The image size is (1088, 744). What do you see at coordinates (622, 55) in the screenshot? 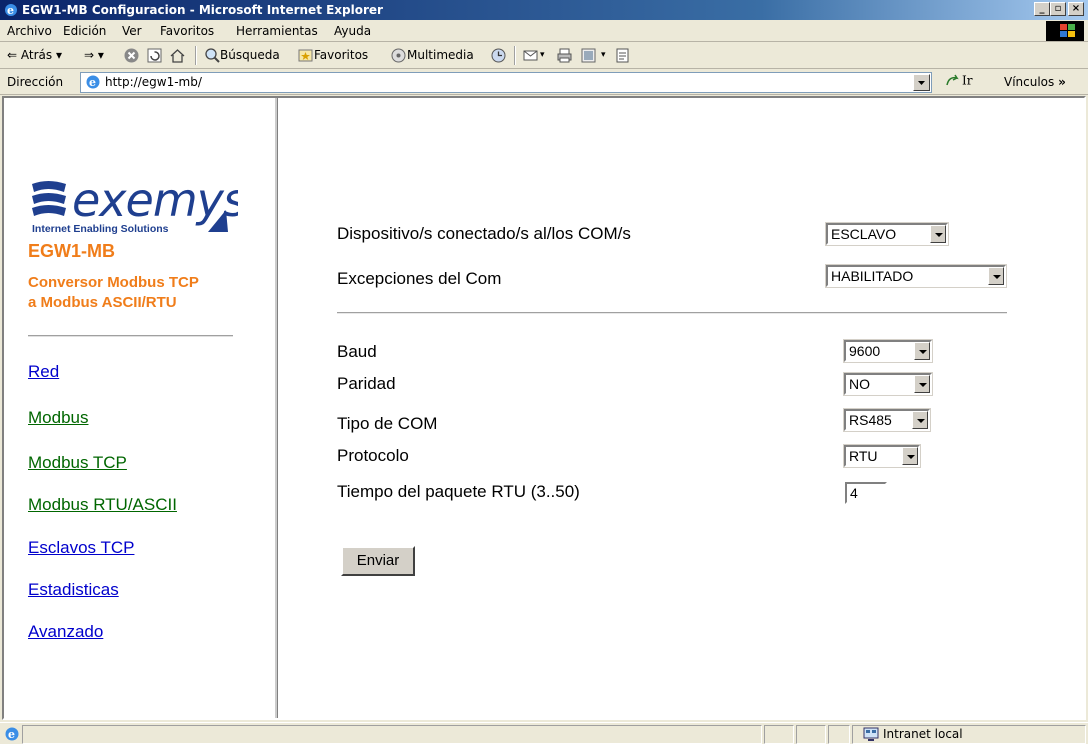
I see `discuss-icon` at bounding box center [622, 55].